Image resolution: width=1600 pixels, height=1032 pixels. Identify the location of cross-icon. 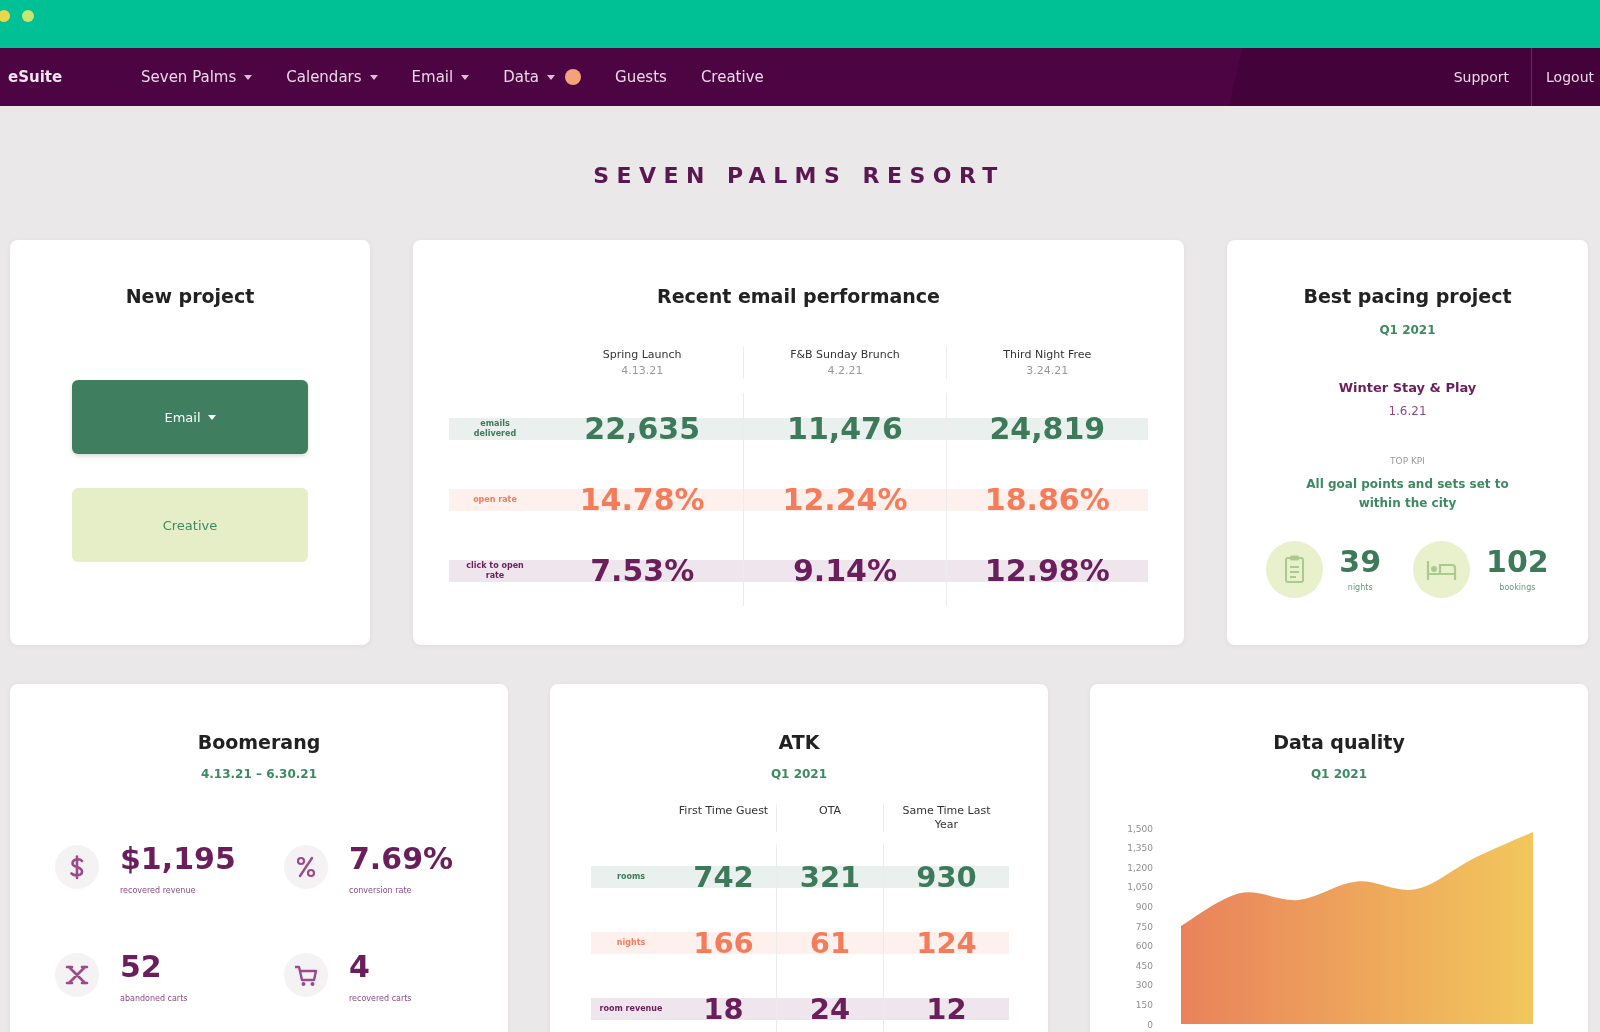
(77, 975).